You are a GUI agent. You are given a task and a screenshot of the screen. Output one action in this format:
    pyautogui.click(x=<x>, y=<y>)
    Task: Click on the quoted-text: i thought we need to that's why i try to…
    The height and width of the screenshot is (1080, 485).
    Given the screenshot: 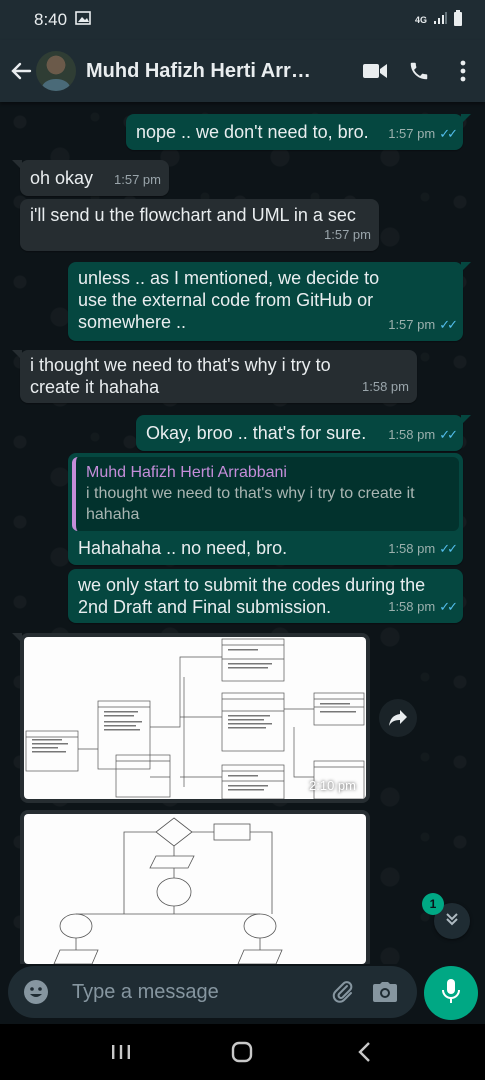 What is the action you would take?
    pyautogui.click(x=250, y=504)
    